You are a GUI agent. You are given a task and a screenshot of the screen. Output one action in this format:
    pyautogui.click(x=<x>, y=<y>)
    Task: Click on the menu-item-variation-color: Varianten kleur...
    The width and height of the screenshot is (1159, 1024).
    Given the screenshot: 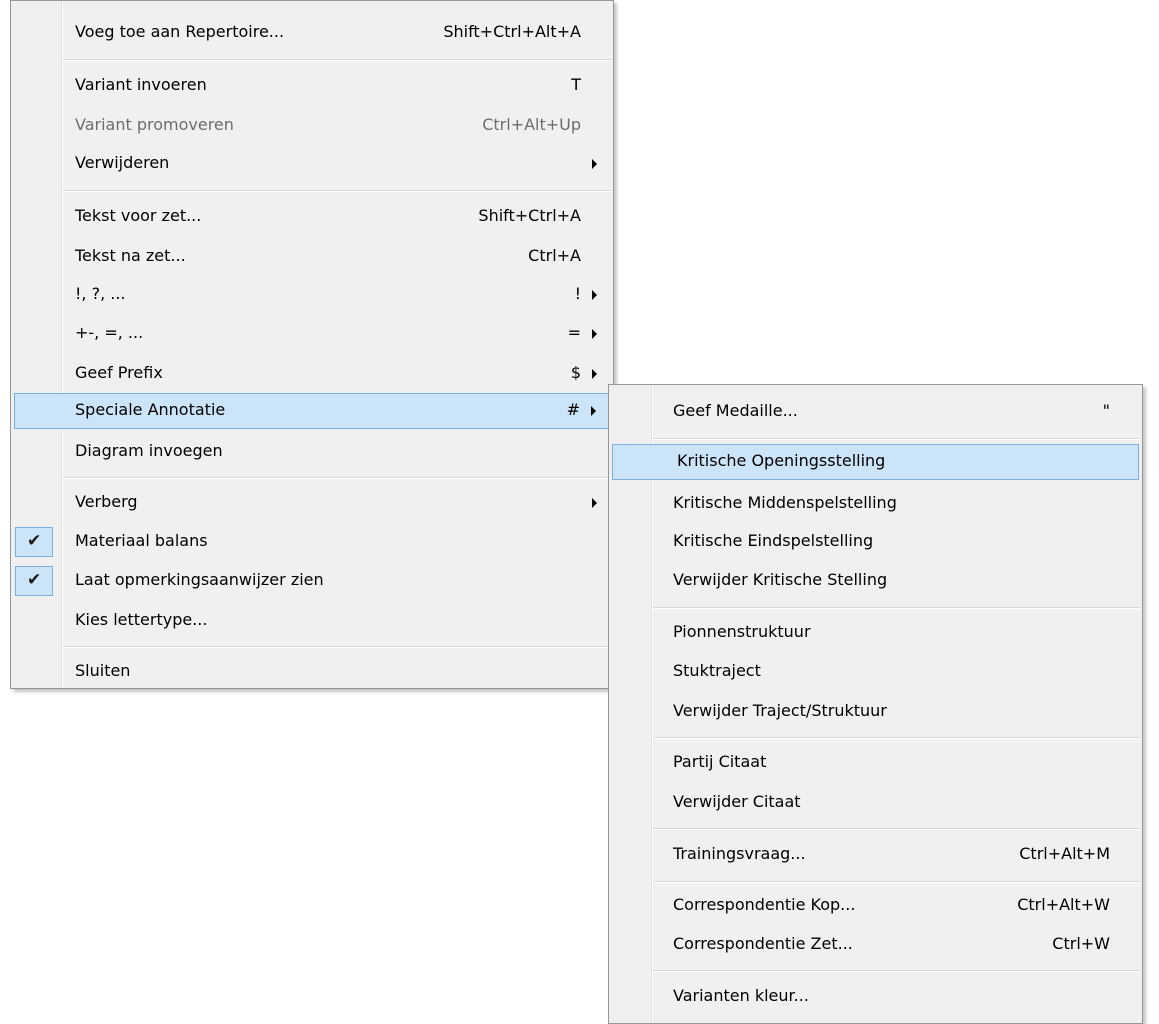 What is the action you would take?
    pyautogui.click(x=875, y=997)
    